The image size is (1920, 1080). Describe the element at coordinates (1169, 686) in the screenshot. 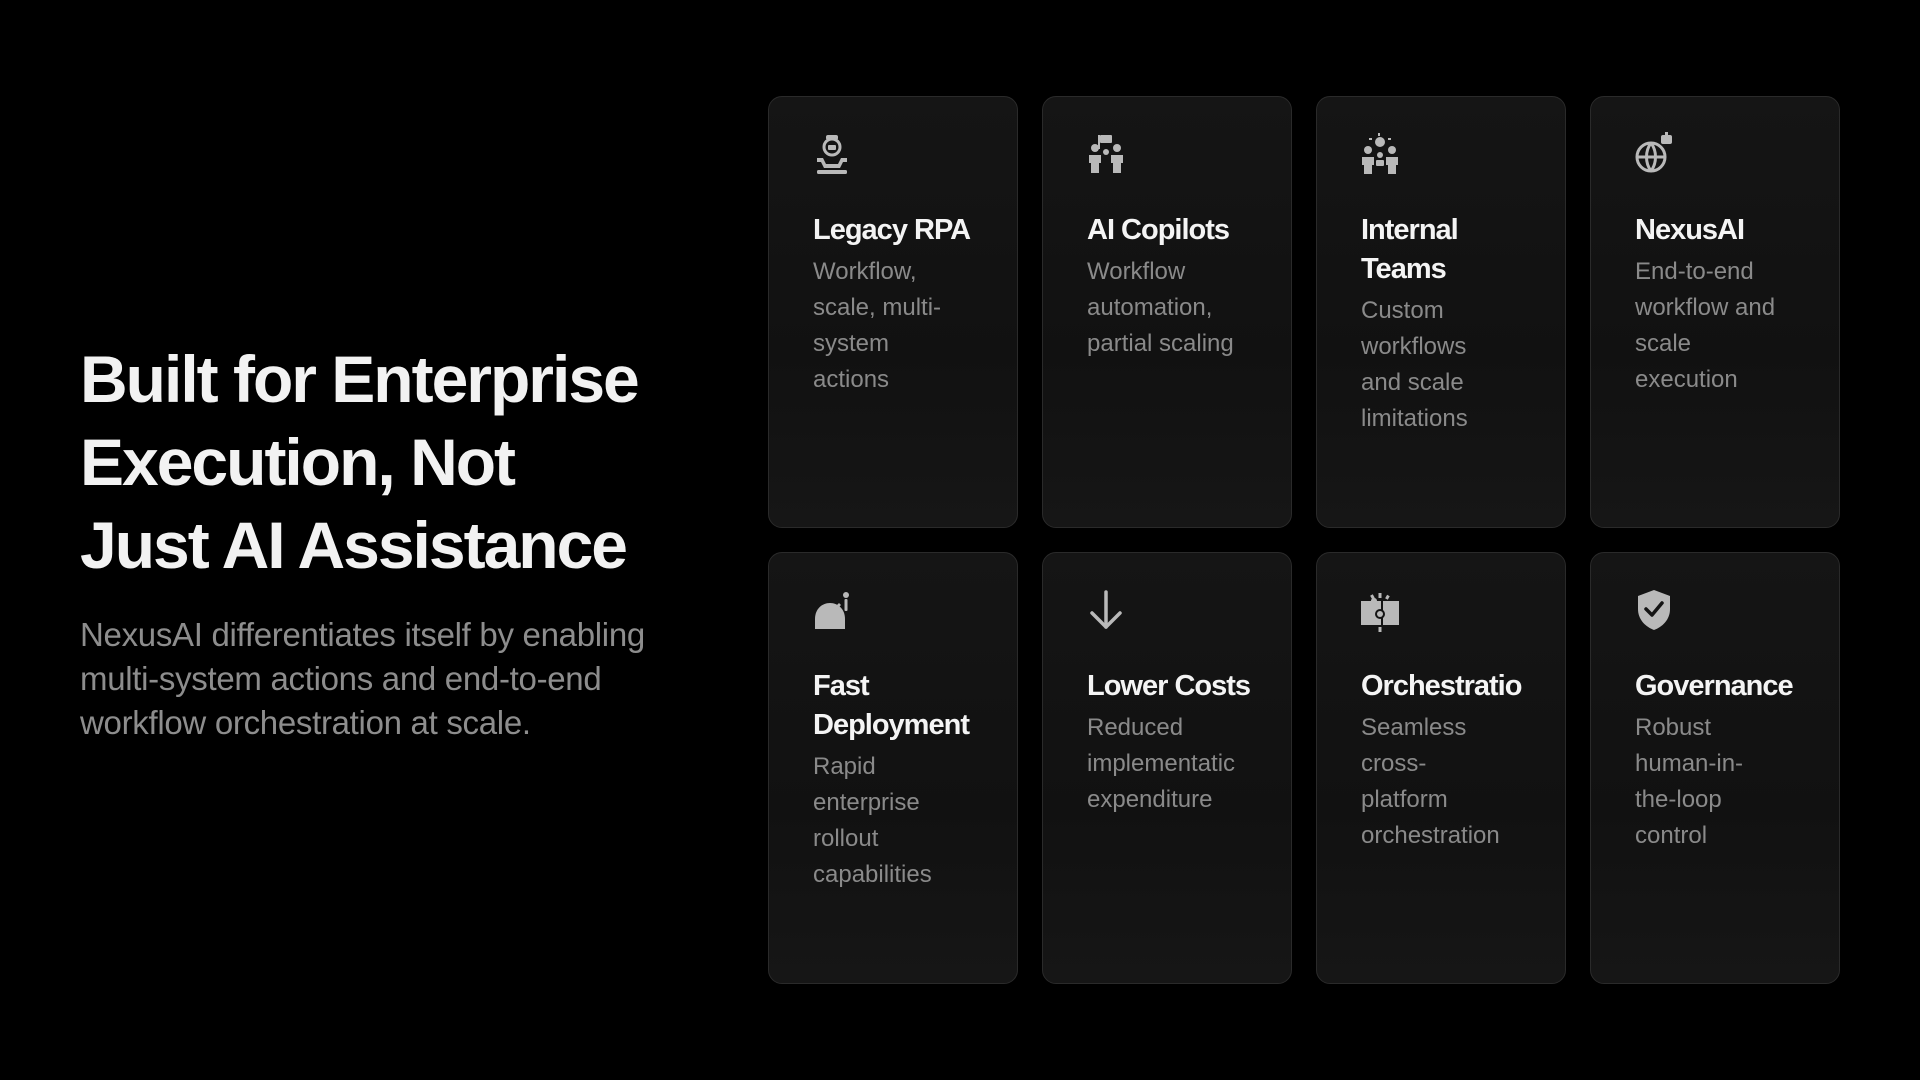

I see `card-title: Lower Costs` at that location.